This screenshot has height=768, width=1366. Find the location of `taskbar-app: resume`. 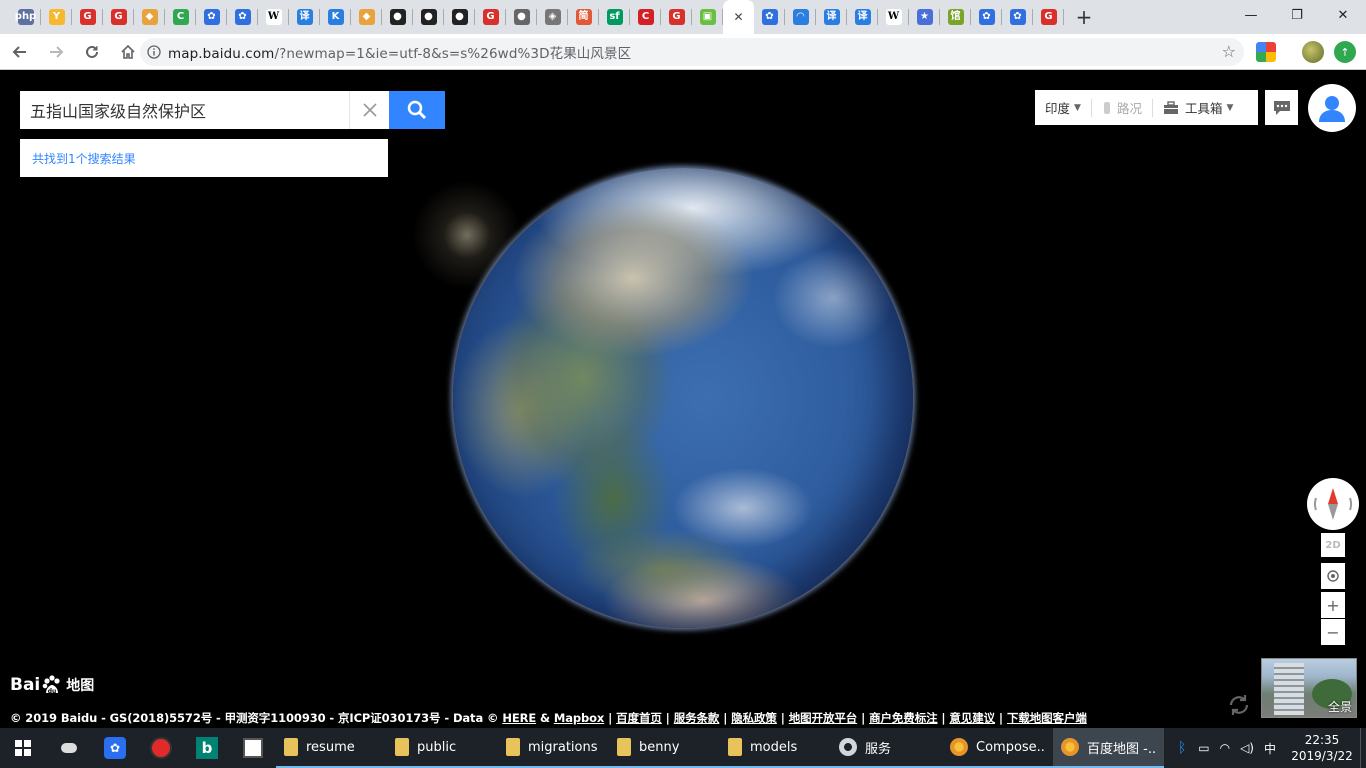

taskbar-app: resume is located at coordinates (331, 748).